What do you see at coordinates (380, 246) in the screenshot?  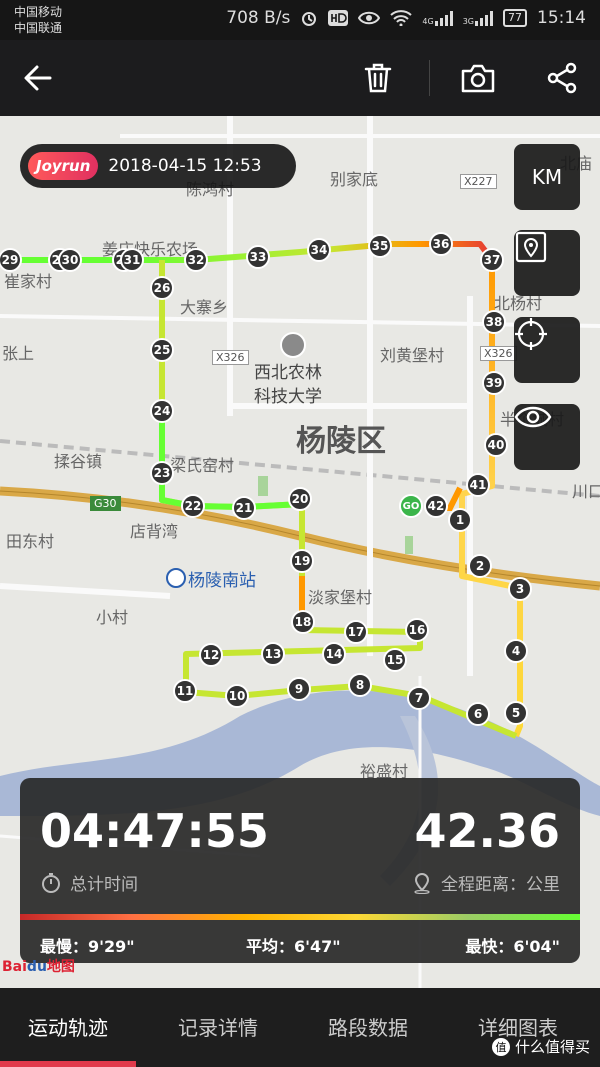 I see `route-waypoint: 35` at bounding box center [380, 246].